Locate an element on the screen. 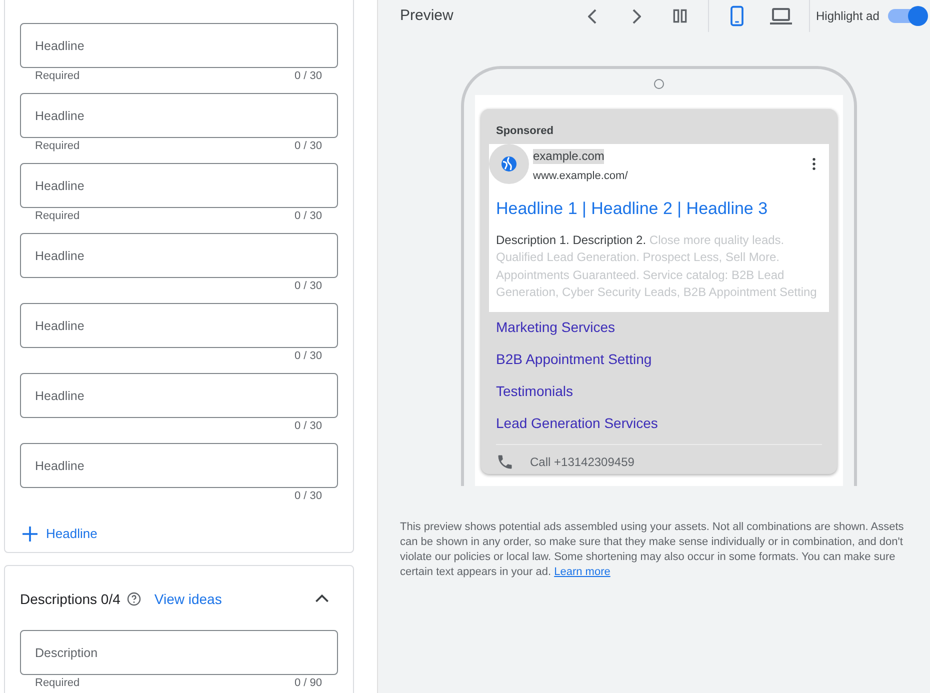 This screenshot has width=930, height=693. plus-icon is located at coordinates (30, 534).